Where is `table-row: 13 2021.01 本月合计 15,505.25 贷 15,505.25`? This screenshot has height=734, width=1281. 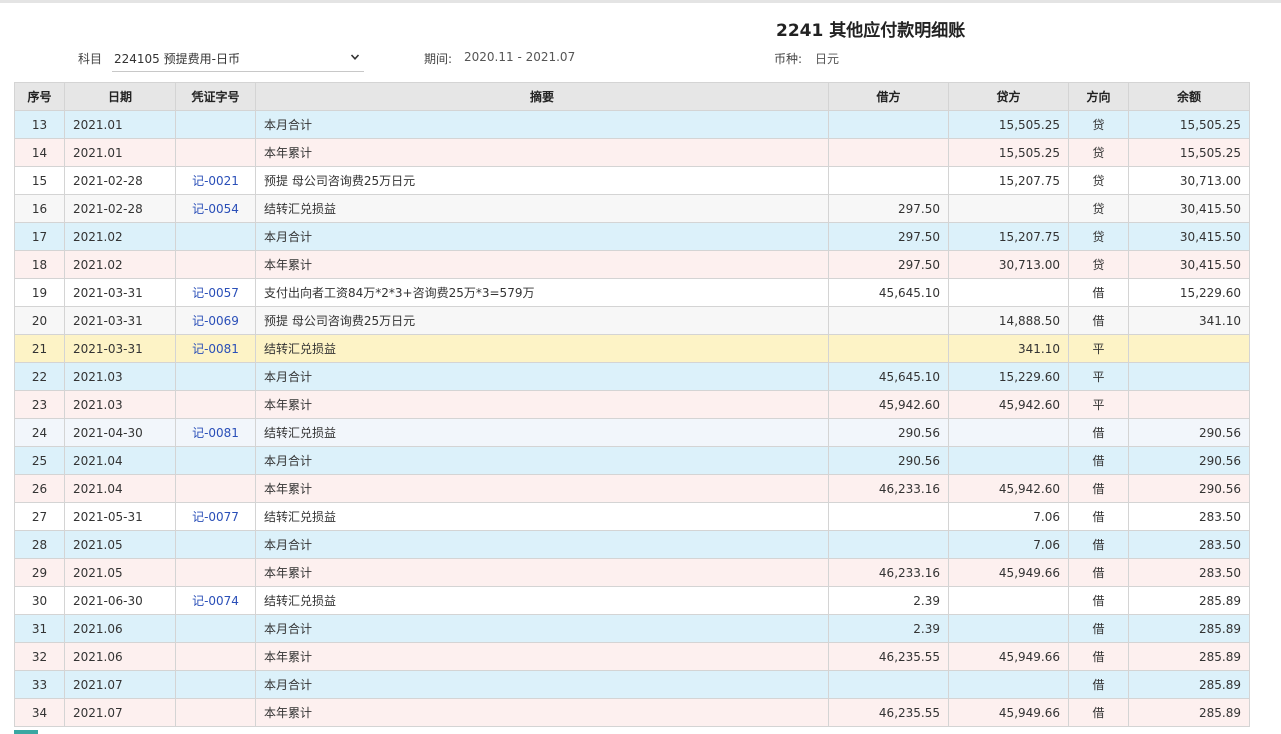
table-row: 13 2021.01 本月合计 15,505.25 贷 15,505.25 is located at coordinates (632, 124).